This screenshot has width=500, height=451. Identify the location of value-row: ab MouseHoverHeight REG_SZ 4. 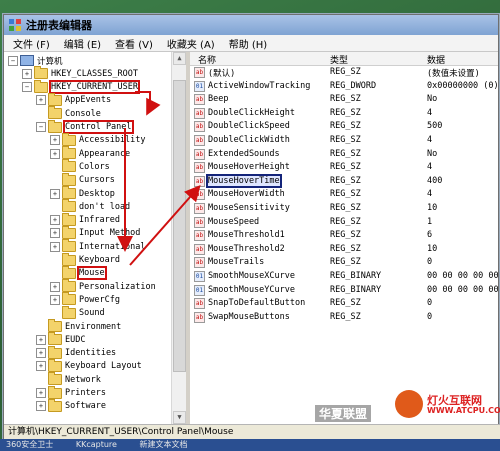
(344, 167).